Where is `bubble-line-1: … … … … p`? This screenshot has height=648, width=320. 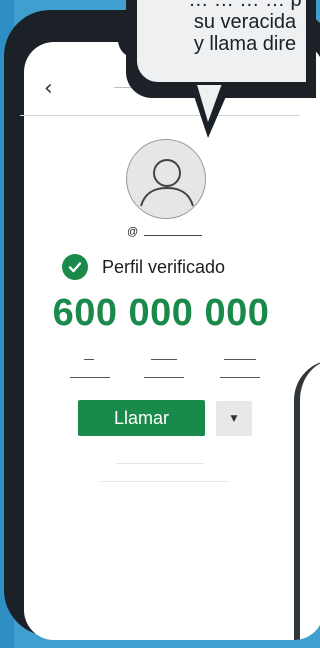
bubble-line-1: … … … … p is located at coordinates (245, 5).